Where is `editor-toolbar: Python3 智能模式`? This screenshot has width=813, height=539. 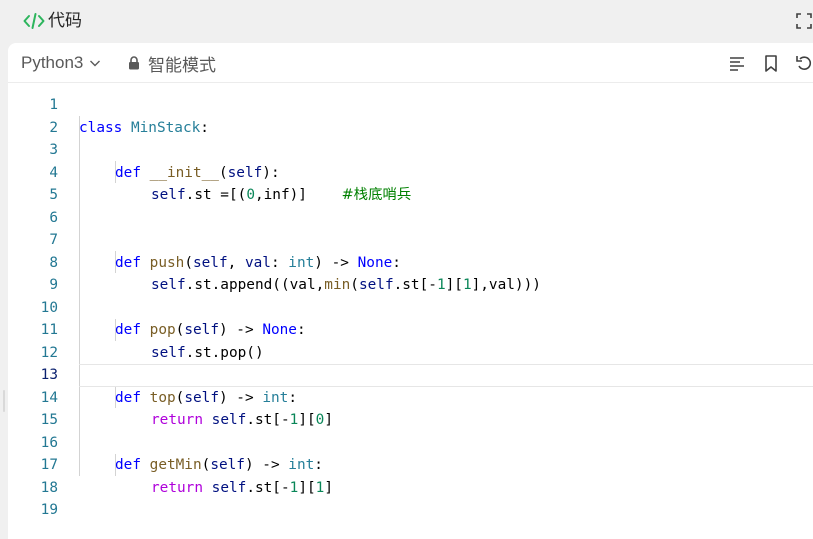
editor-toolbar: Python3 智能模式 is located at coordinates (410, 63).